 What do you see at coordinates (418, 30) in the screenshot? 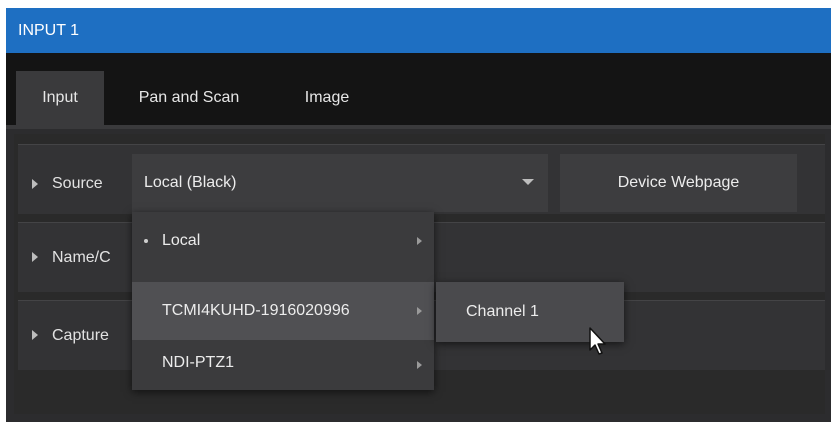
I see `window-title: INPUT 1` at bounding box center [418, 30].